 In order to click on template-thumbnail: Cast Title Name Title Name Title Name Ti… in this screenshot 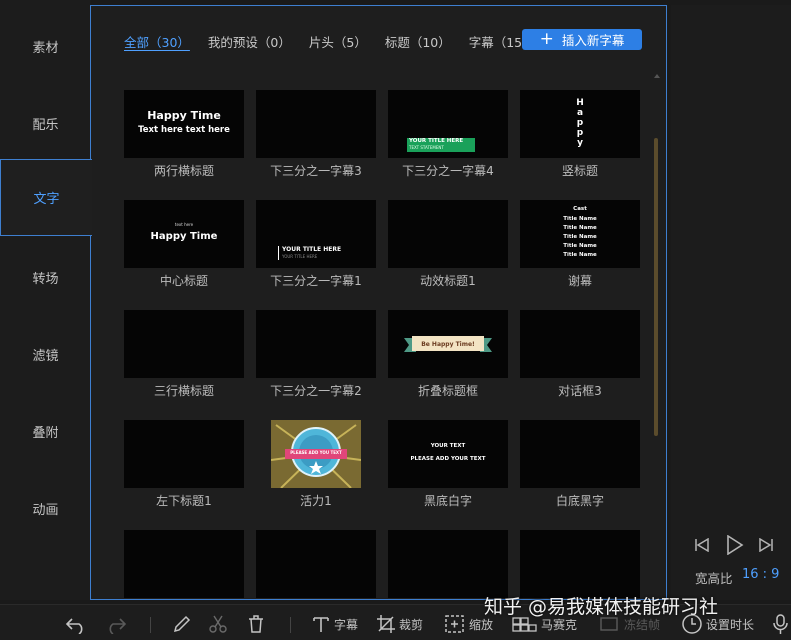, I will do `click(580, 234)`.